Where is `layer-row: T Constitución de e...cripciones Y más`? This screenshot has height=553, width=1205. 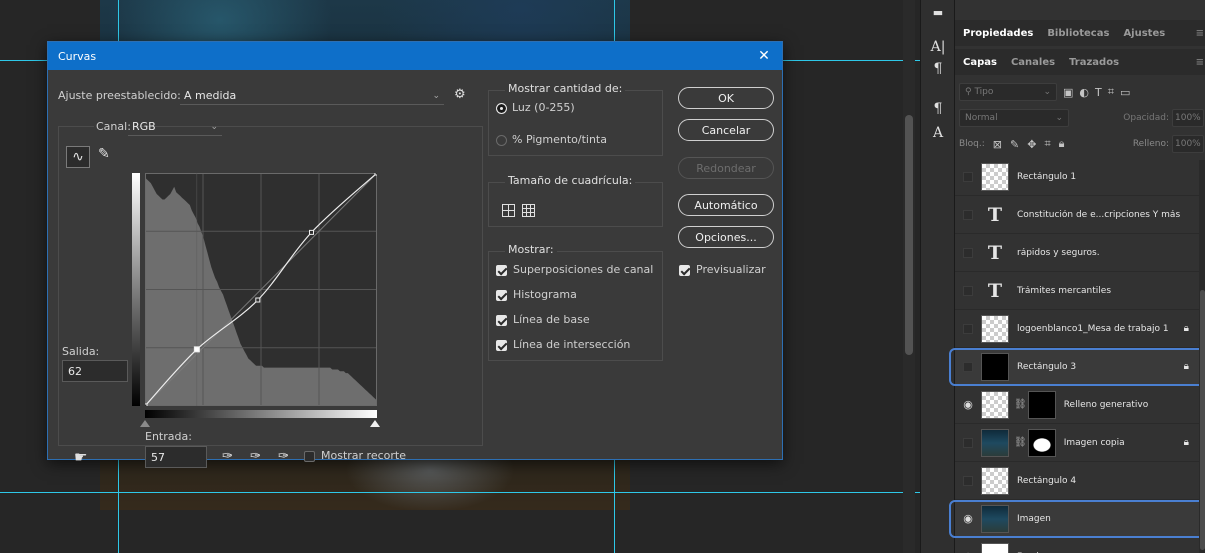
layer-row: T Constitución de e...cripciones Y más is located at coordinates (1077, 215).